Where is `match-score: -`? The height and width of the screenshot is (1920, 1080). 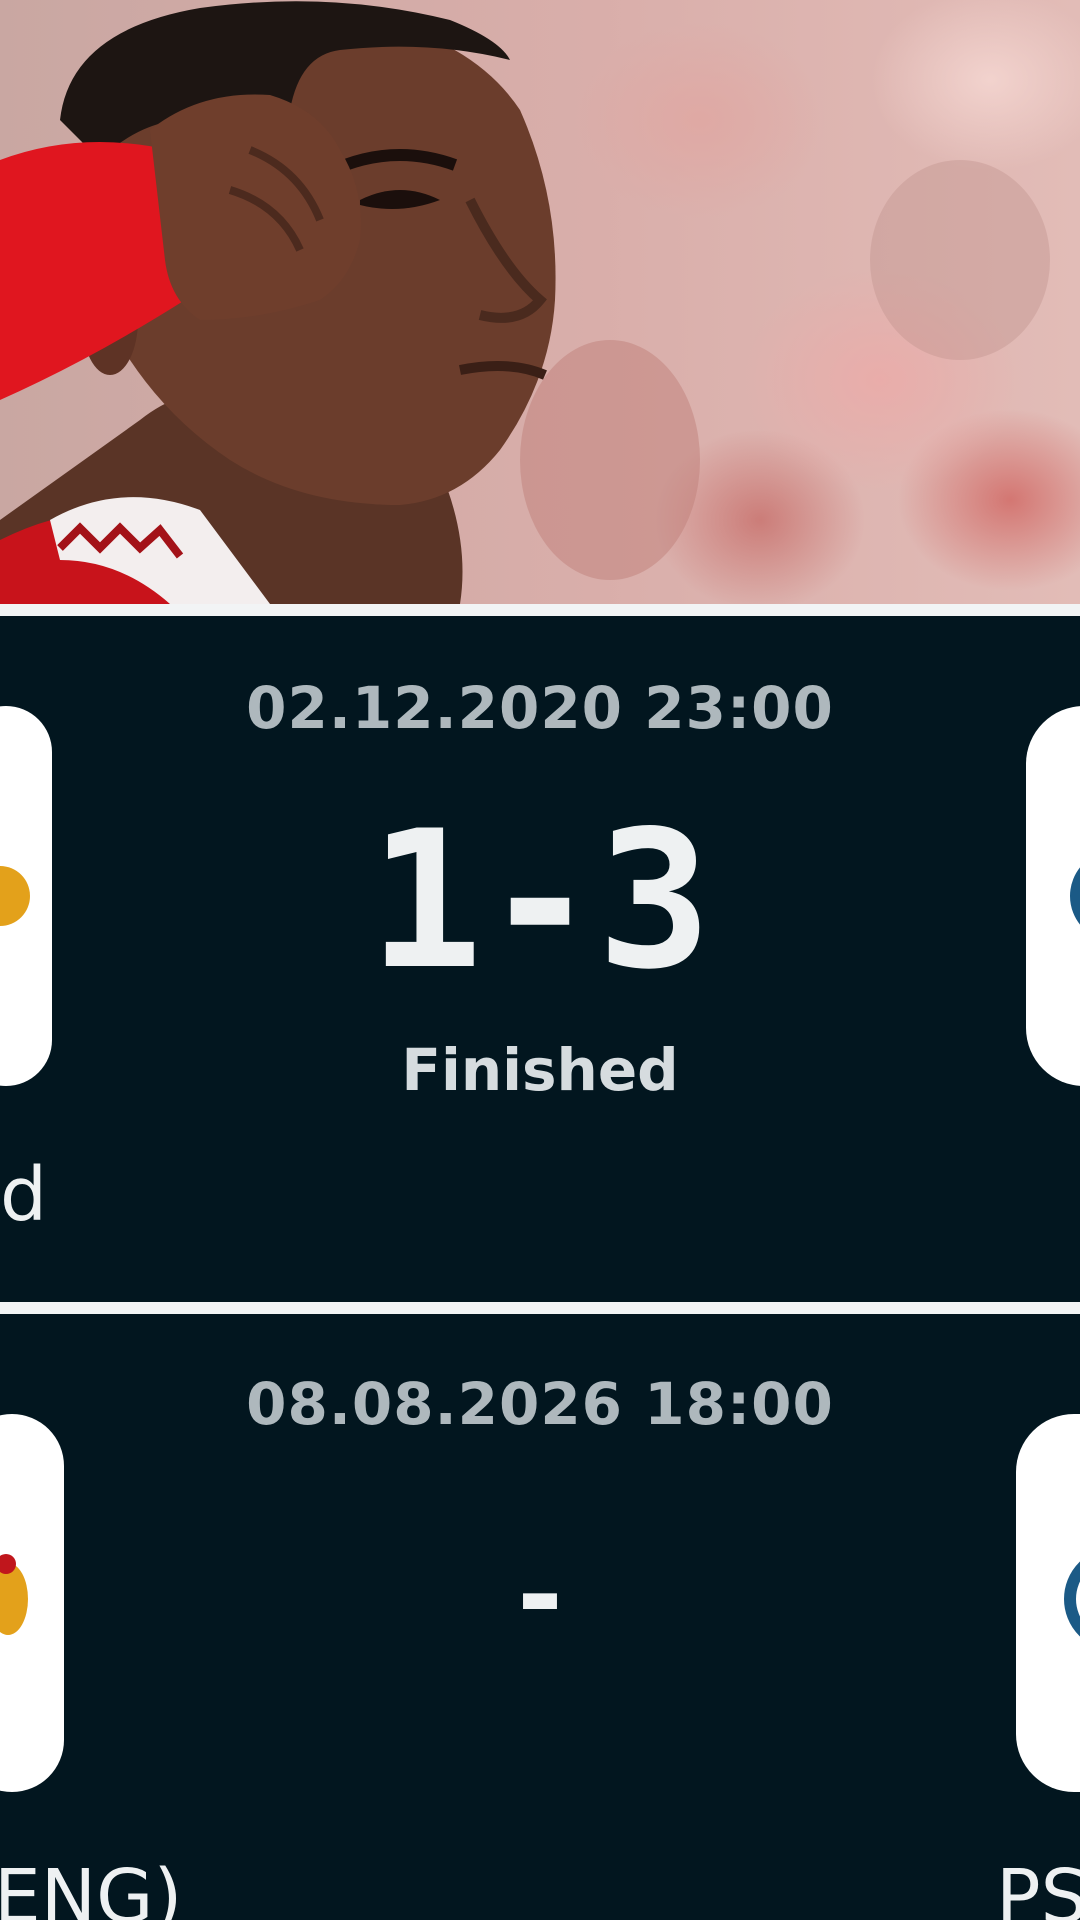
match-score: - is located at coordinates (540, 1595).